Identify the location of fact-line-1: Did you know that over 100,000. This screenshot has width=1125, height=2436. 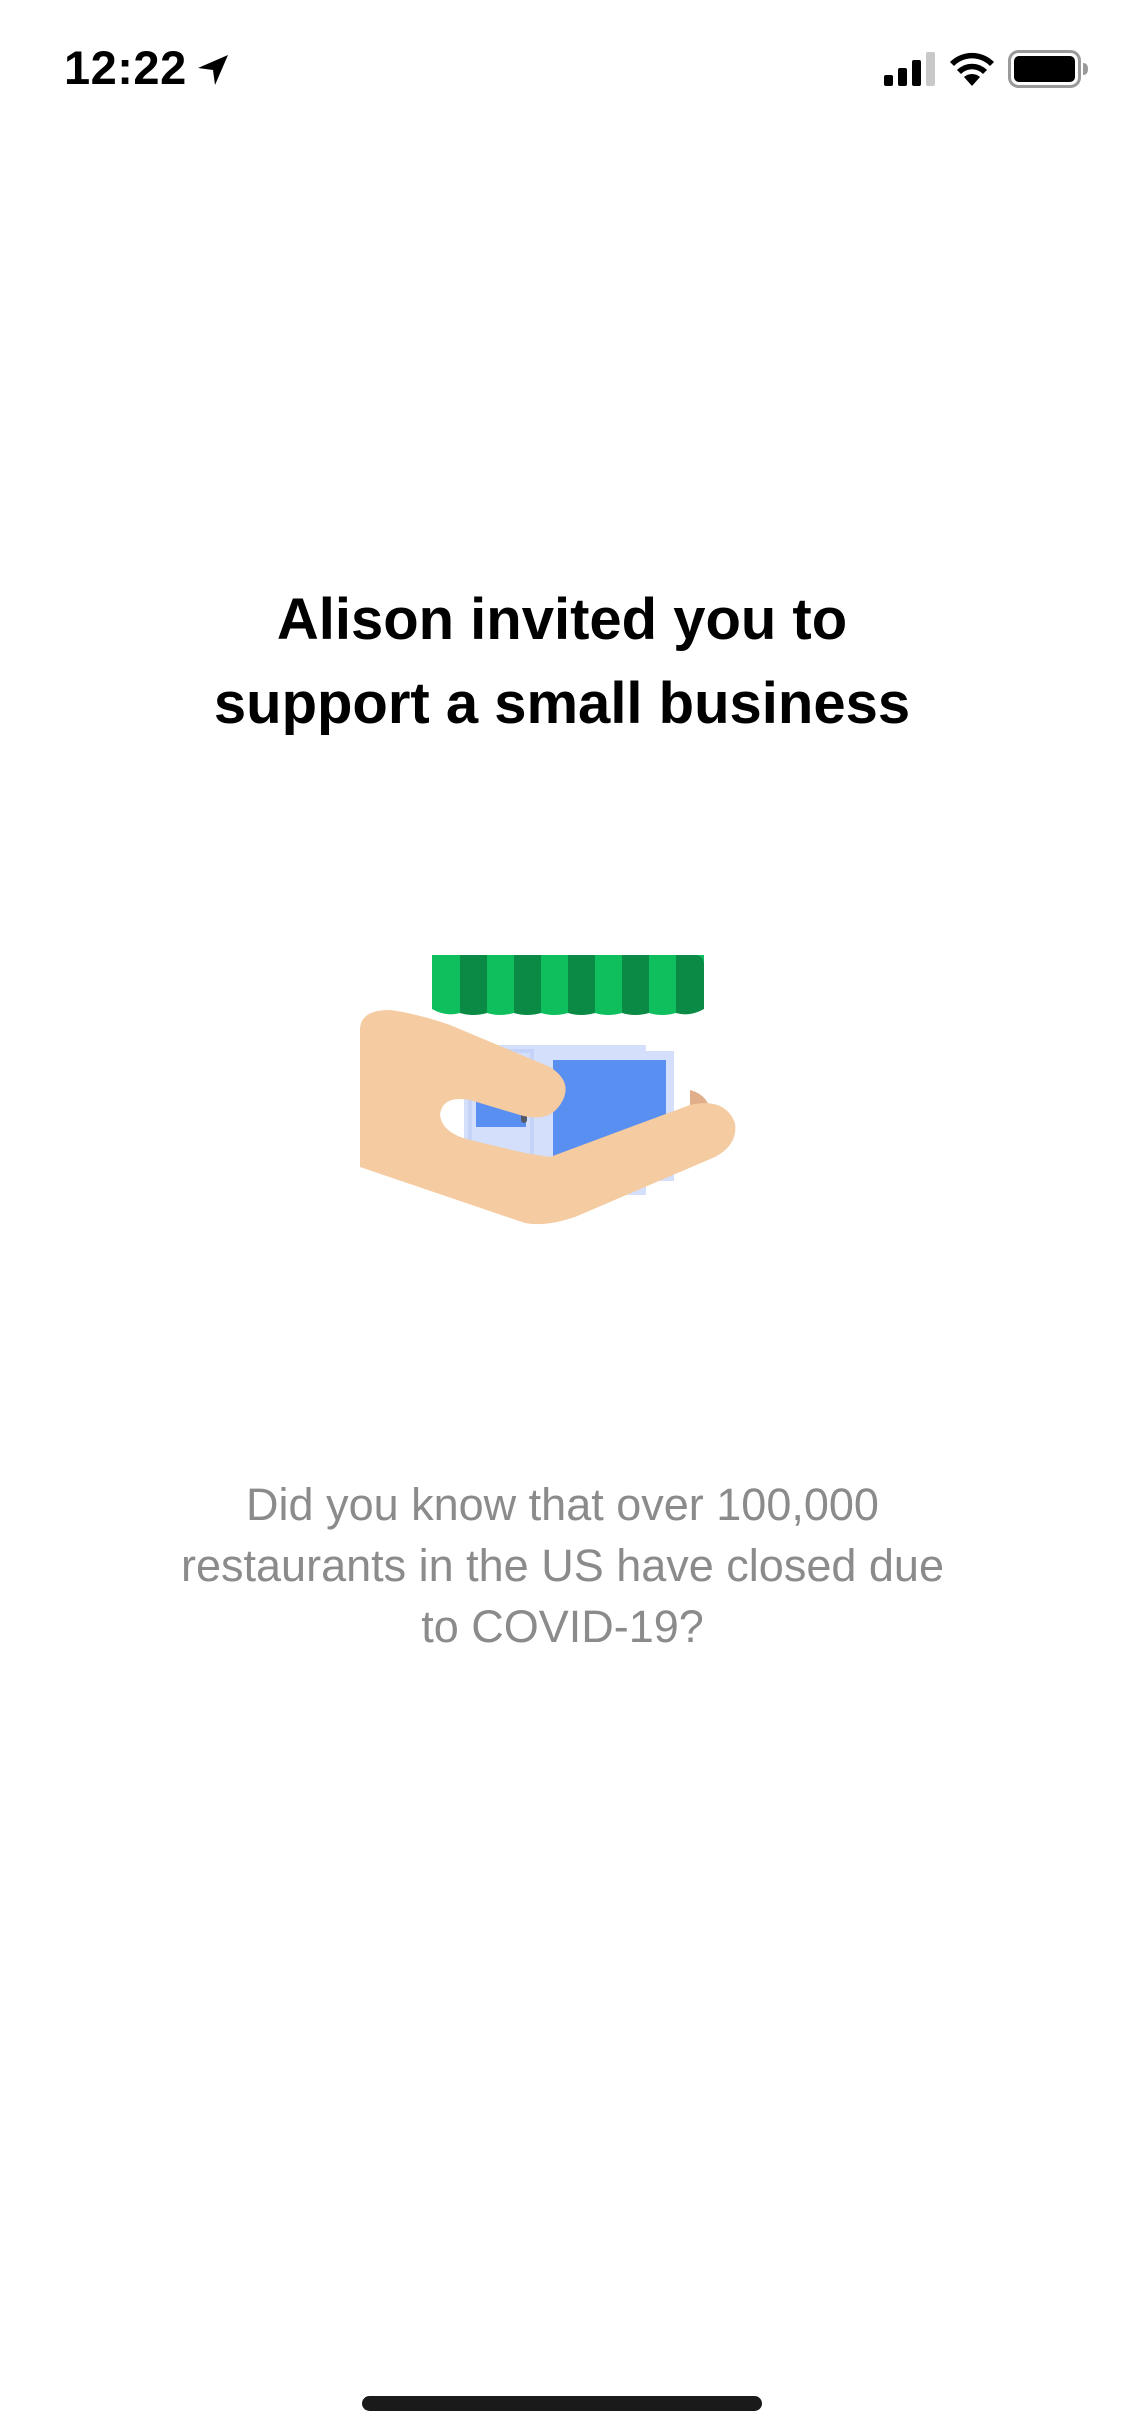
(562, 1504).